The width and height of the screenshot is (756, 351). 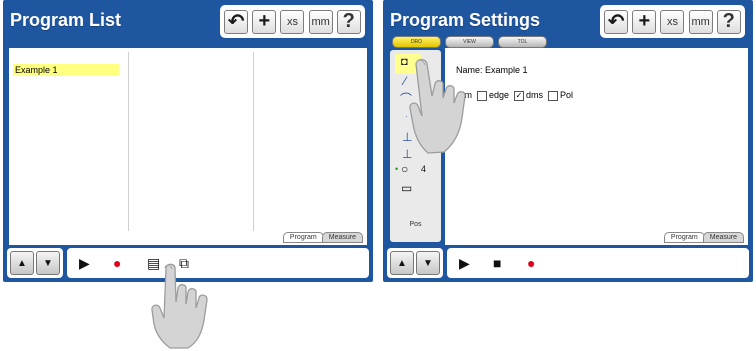 What do you see at coordinates (424, 169) in the screenshot?
I see `feature-count: 4` at bounding box center [424, 169].